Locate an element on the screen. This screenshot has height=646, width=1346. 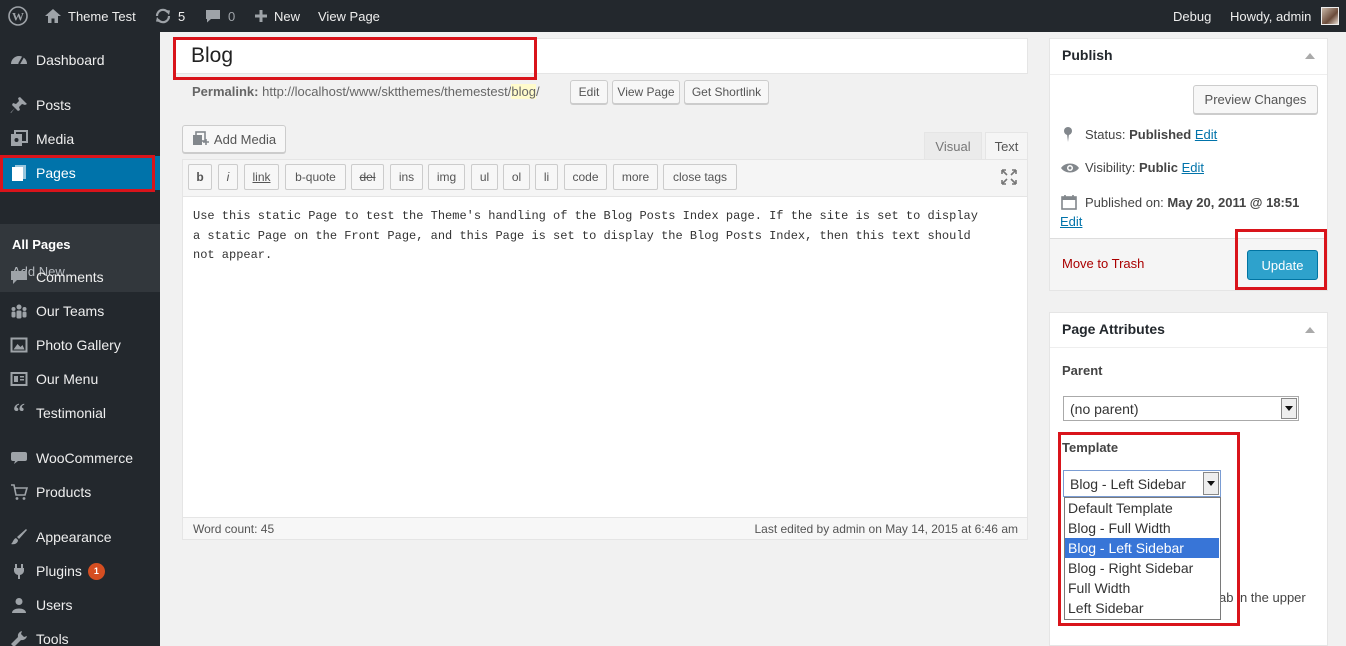
fullscreen-icon is located at coordinates (1009, 177).